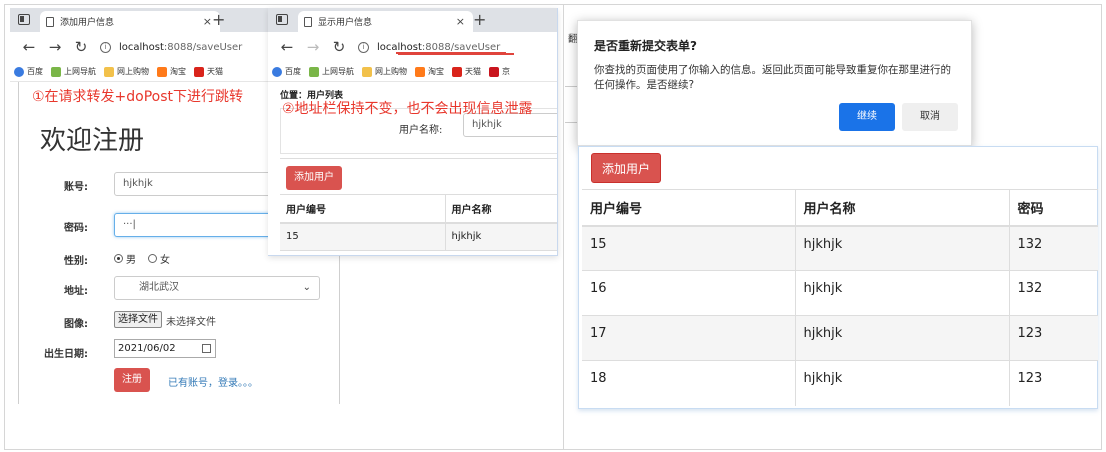  What do you see at coordinates (867, 117) in the screenshot?
I see `continue-button: 继续` at bounding box center [867, 117].